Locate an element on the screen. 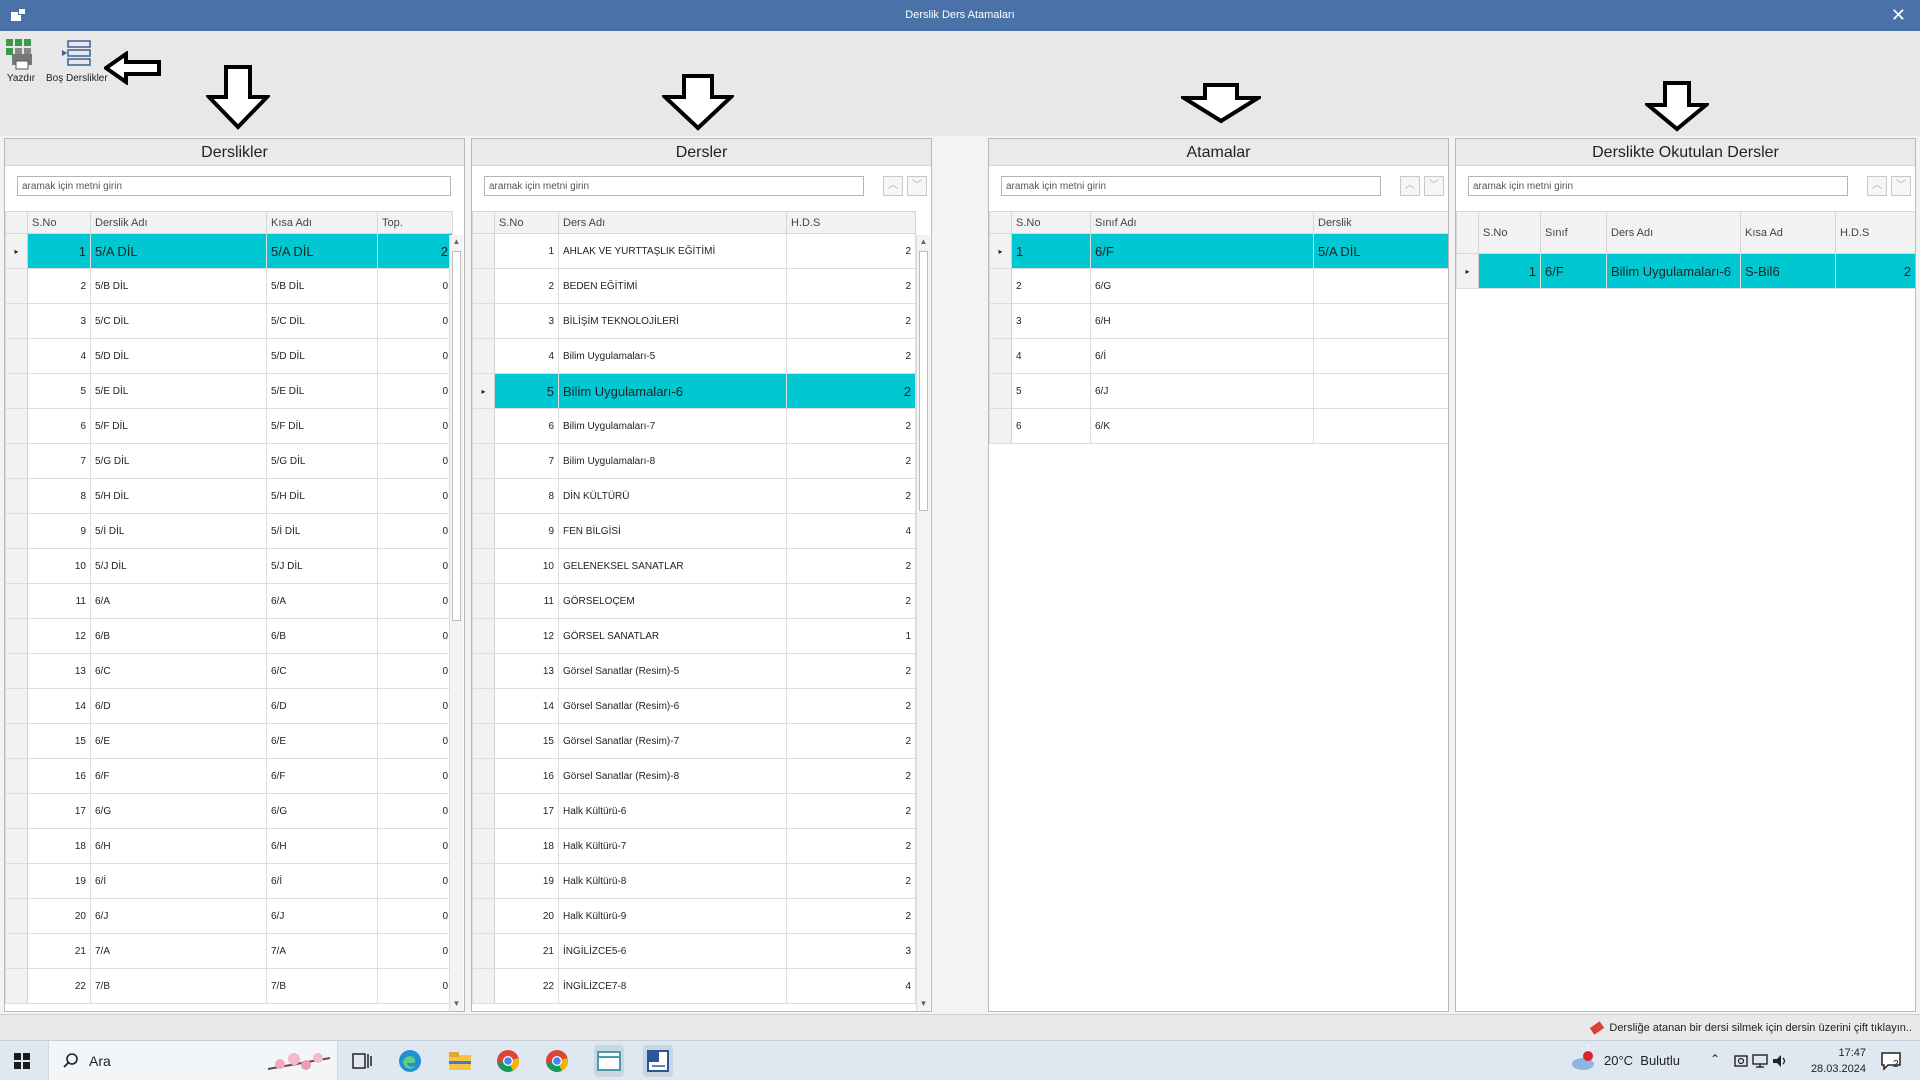  table-row: 17 Halk Kültürü-6 2 is located at coordinates (694, 811).